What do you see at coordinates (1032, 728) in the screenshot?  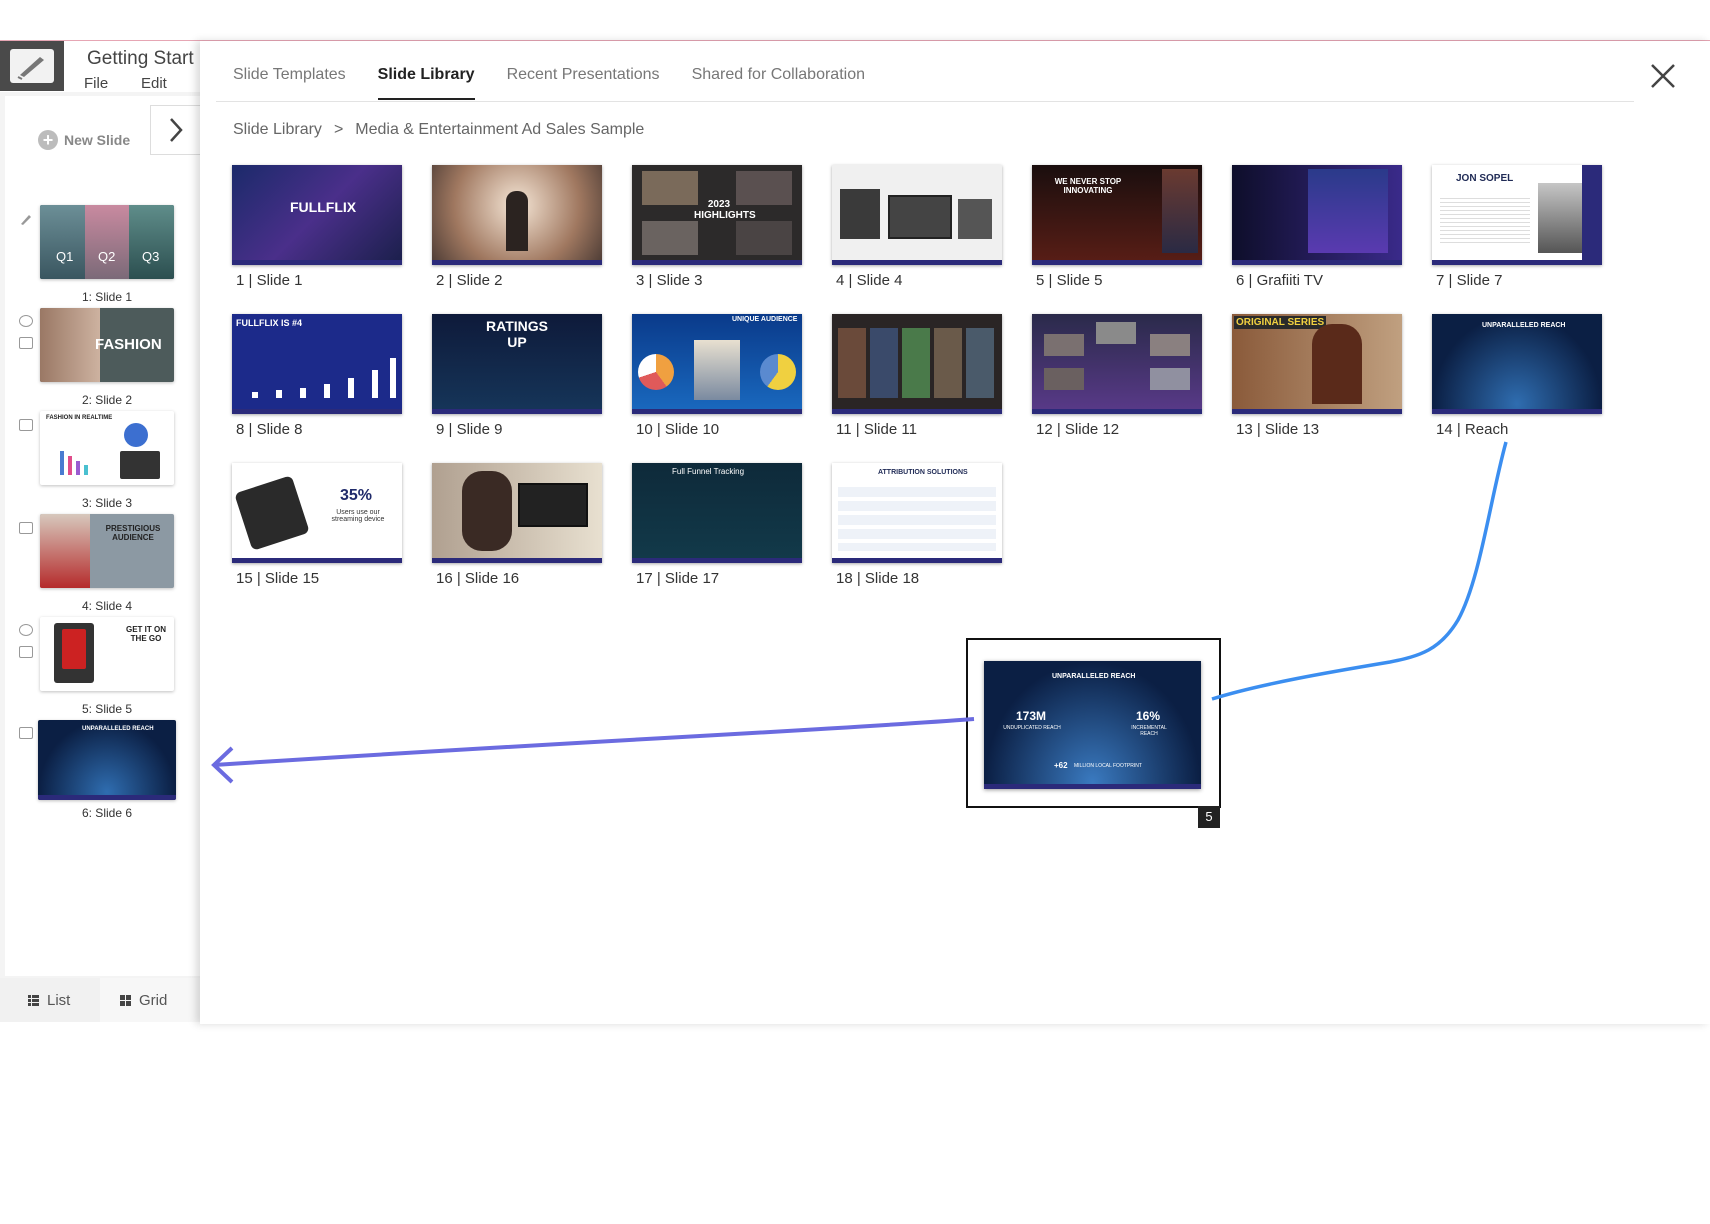 I see `thumb-text: UNDUPLICATED REACH` at bounding box center [1032, 728].